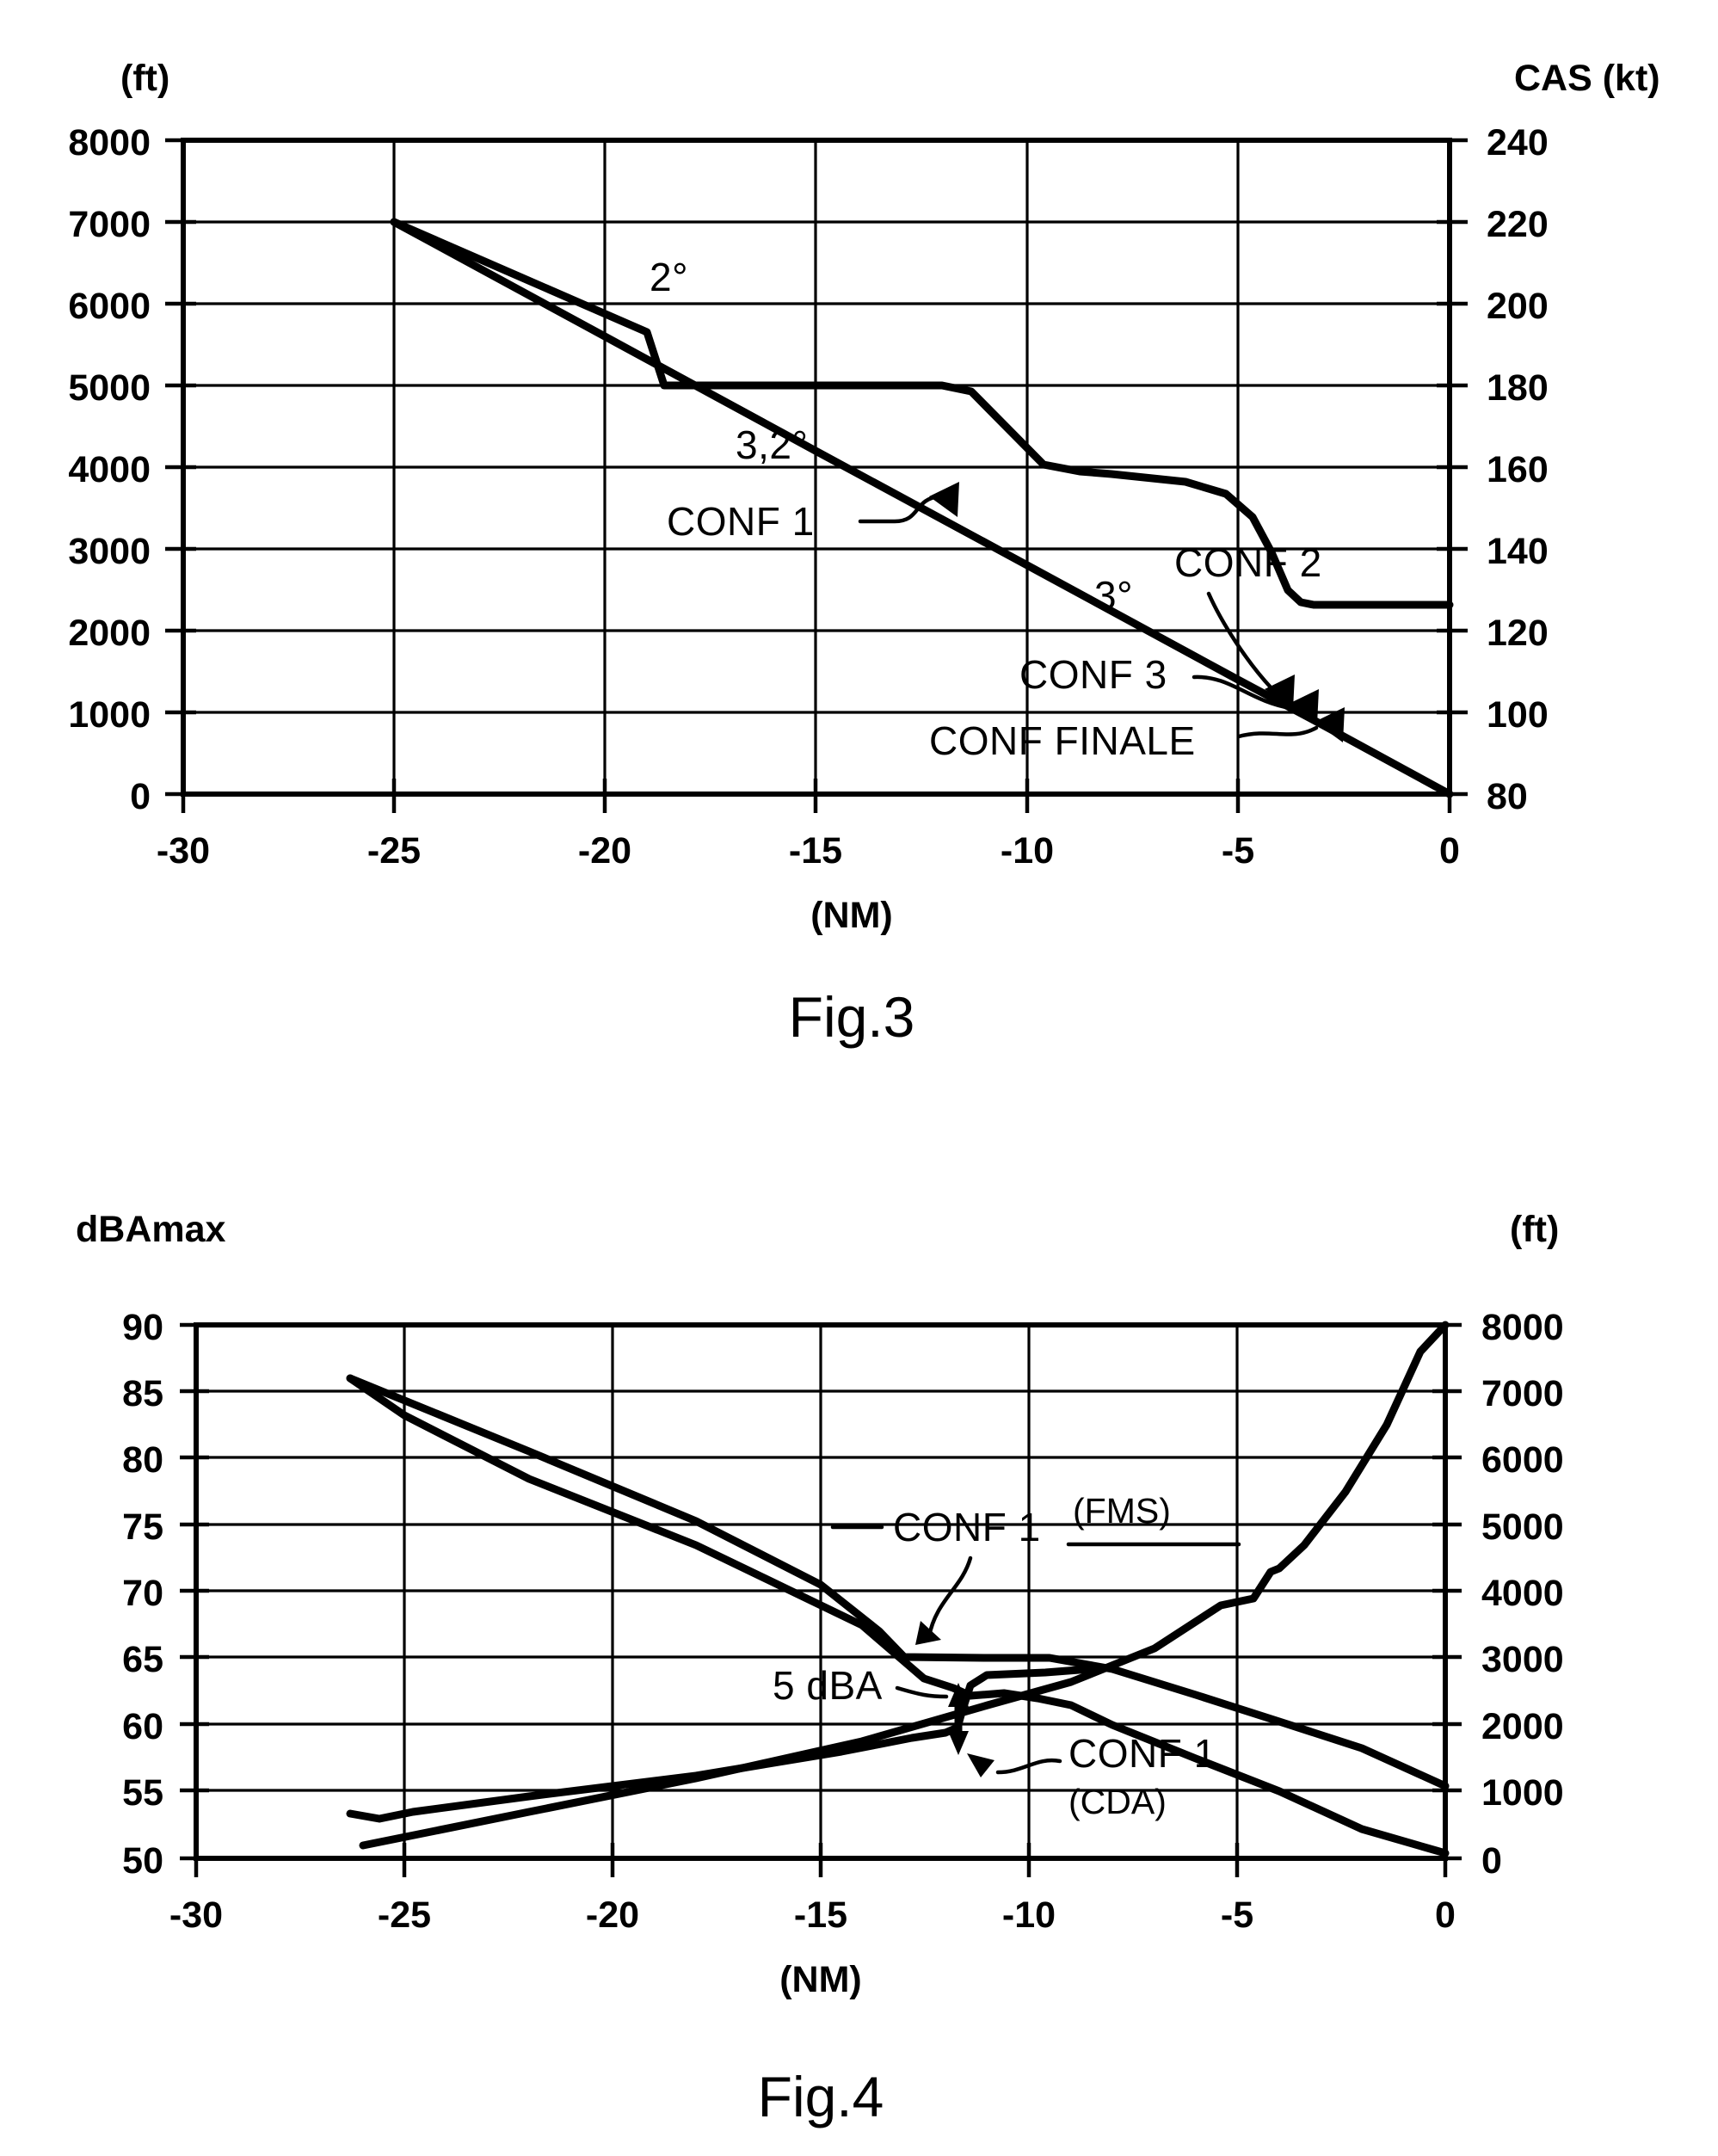  Describe the element at coordinates (1522, 1394) in the screenshot. I see `fig4-right-tick-1: 7000` at that location.